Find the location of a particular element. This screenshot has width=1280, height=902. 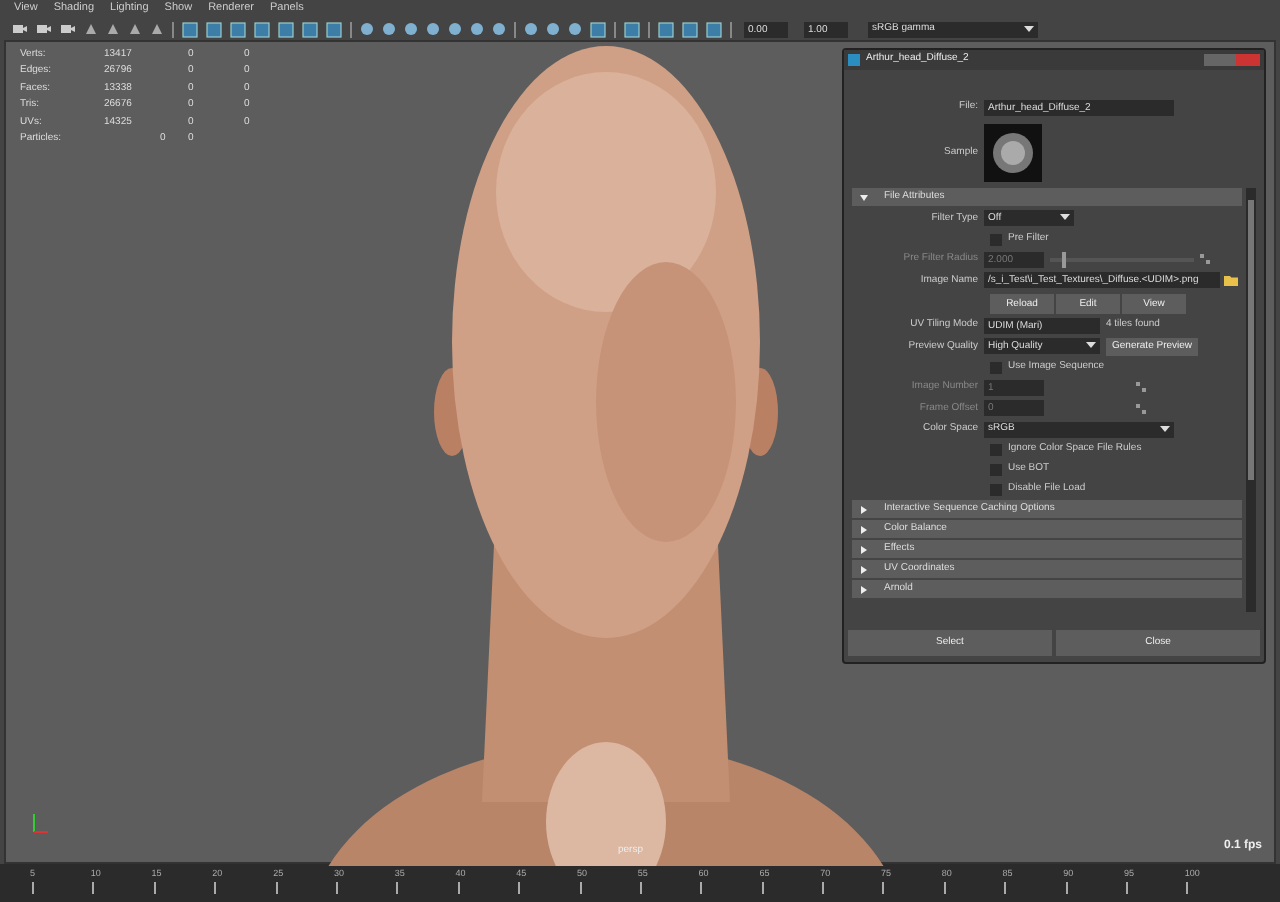

caret-down-icon is located at coordinates (864, 197).